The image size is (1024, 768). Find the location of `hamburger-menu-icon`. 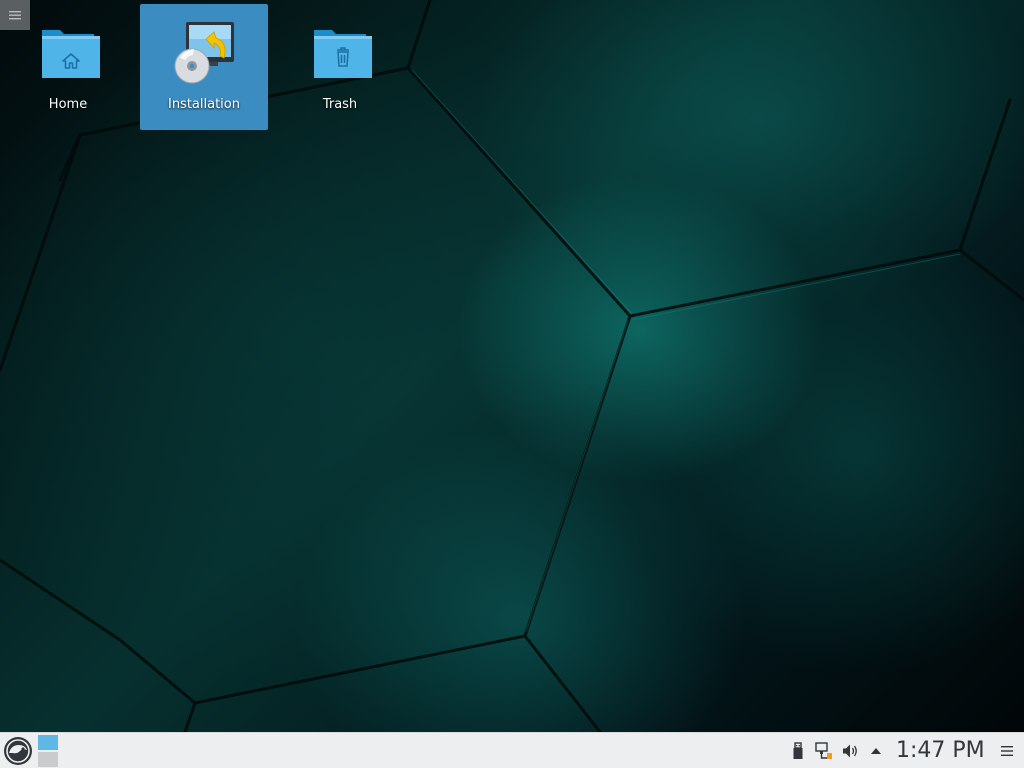

hamburger-menu-icon is located at coordinates (1007, 751).